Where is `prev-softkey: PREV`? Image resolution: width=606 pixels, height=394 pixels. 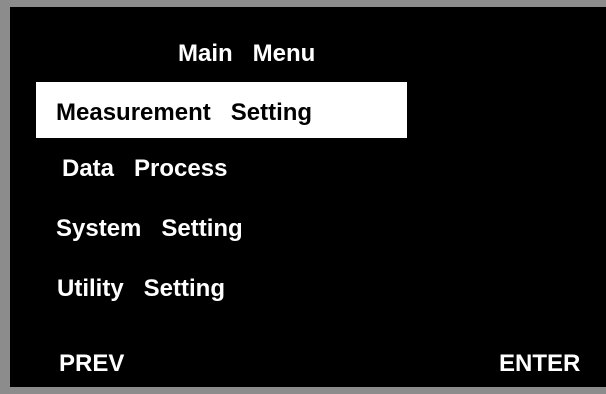
prev-softkey: PREV is located at coordinates (91, 364).